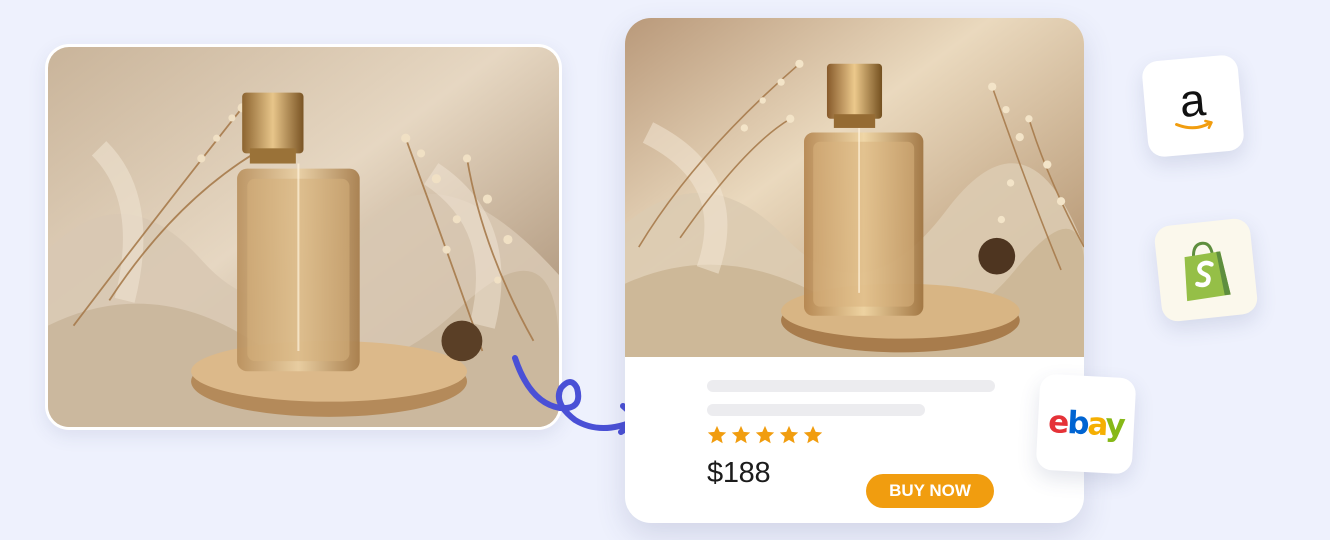  What do you see at coordinates (1058, 422) in the screenshot?
I see `ebay-logo-letter: e` at bounding box center [1058, 422].